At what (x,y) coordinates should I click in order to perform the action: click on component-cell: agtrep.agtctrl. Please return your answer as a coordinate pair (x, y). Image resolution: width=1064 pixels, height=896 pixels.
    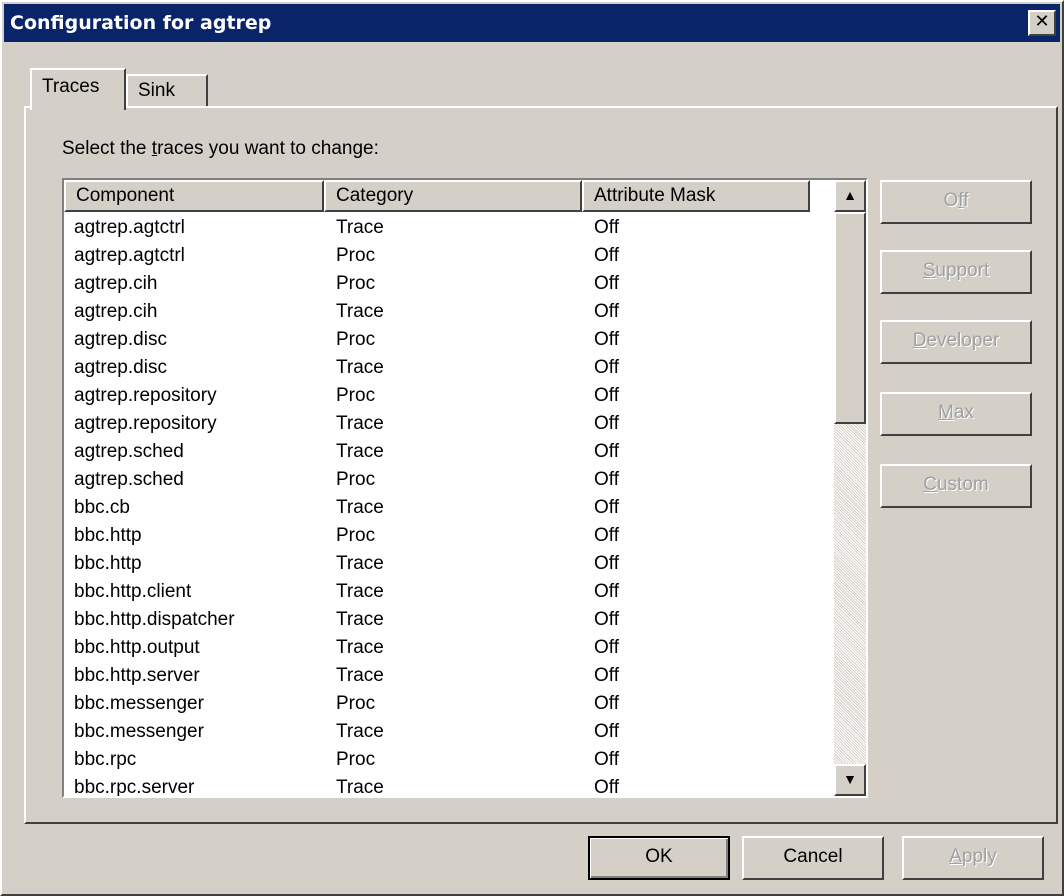
    Looking at the image, I should click on (129, 255).